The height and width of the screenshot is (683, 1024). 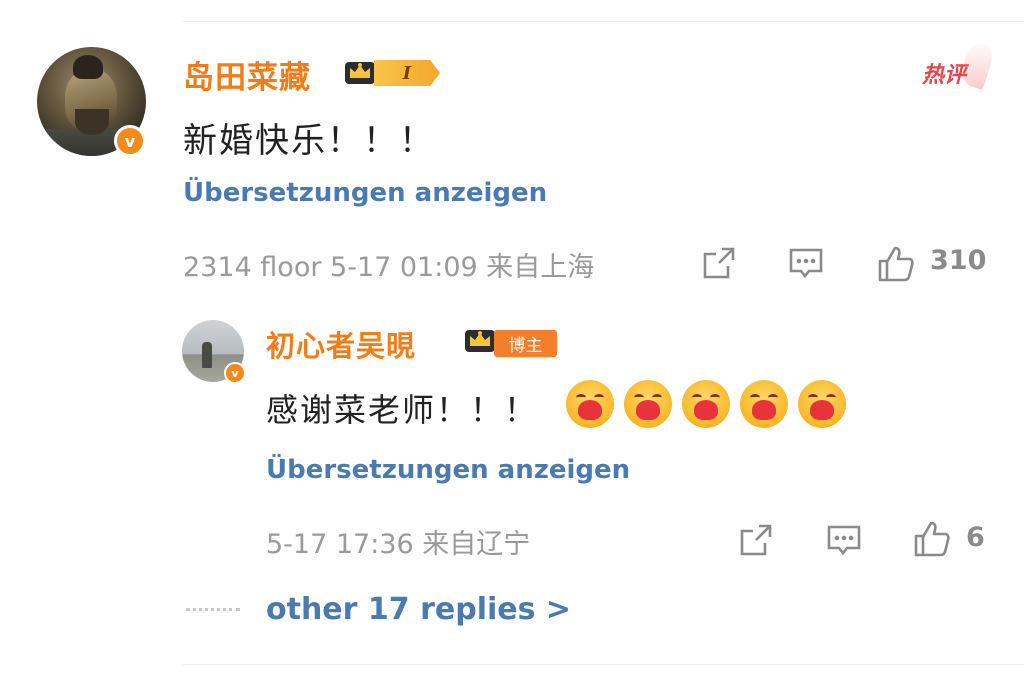 What do you see at coordinates (407, 73) in the screenshot?
I see `level-badge: I` at bounding box center [407, 73].